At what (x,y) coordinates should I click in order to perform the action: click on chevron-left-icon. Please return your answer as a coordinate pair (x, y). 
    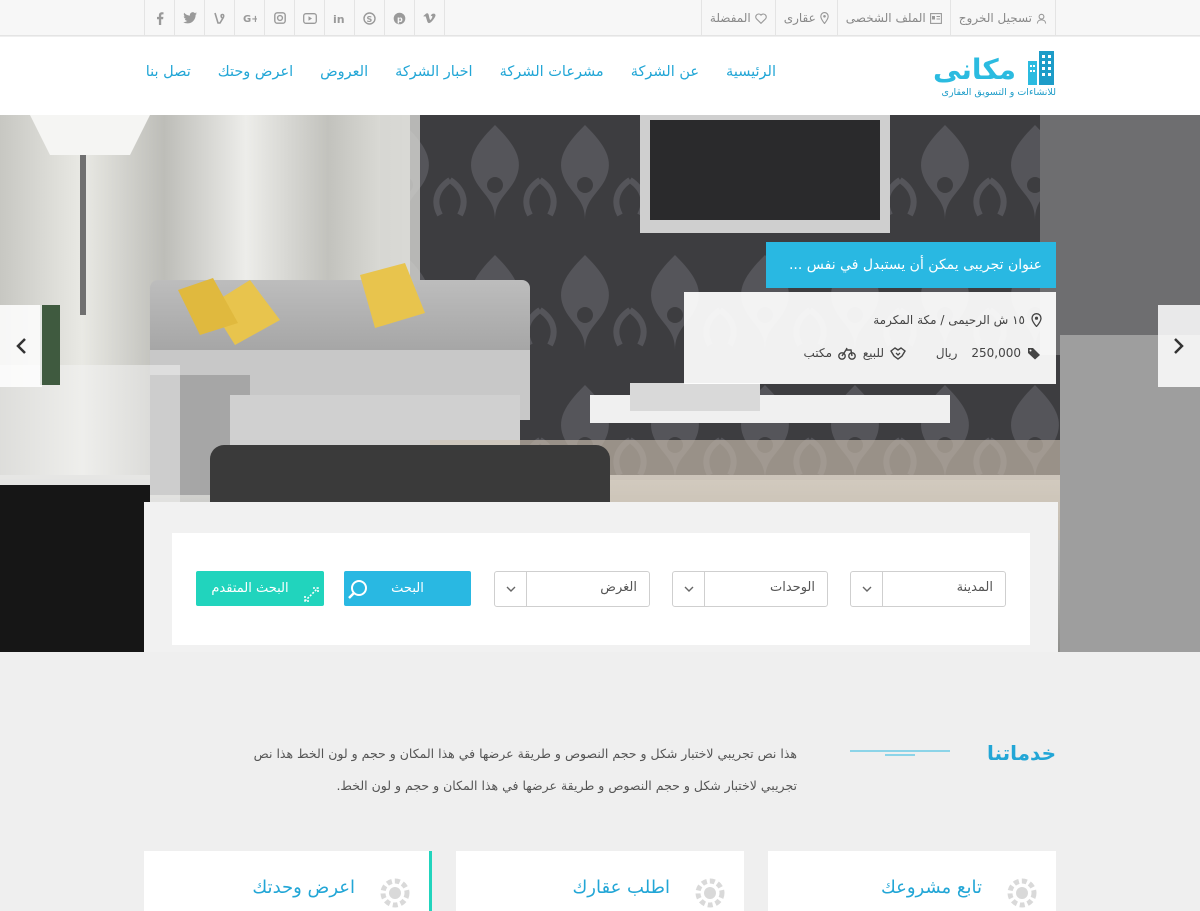
    Looking at the image, I should click on (21, 346).